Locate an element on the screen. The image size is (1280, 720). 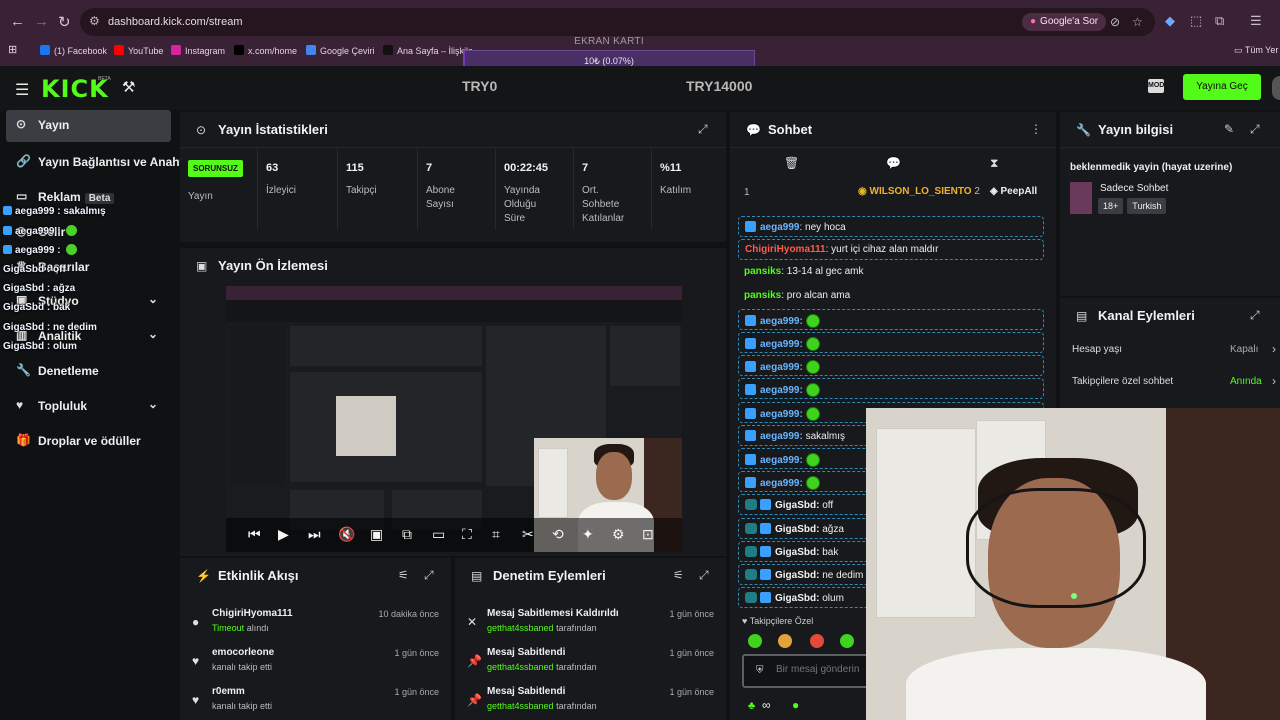
menu-icon: ☰ is located at coordinates (1256, 21).